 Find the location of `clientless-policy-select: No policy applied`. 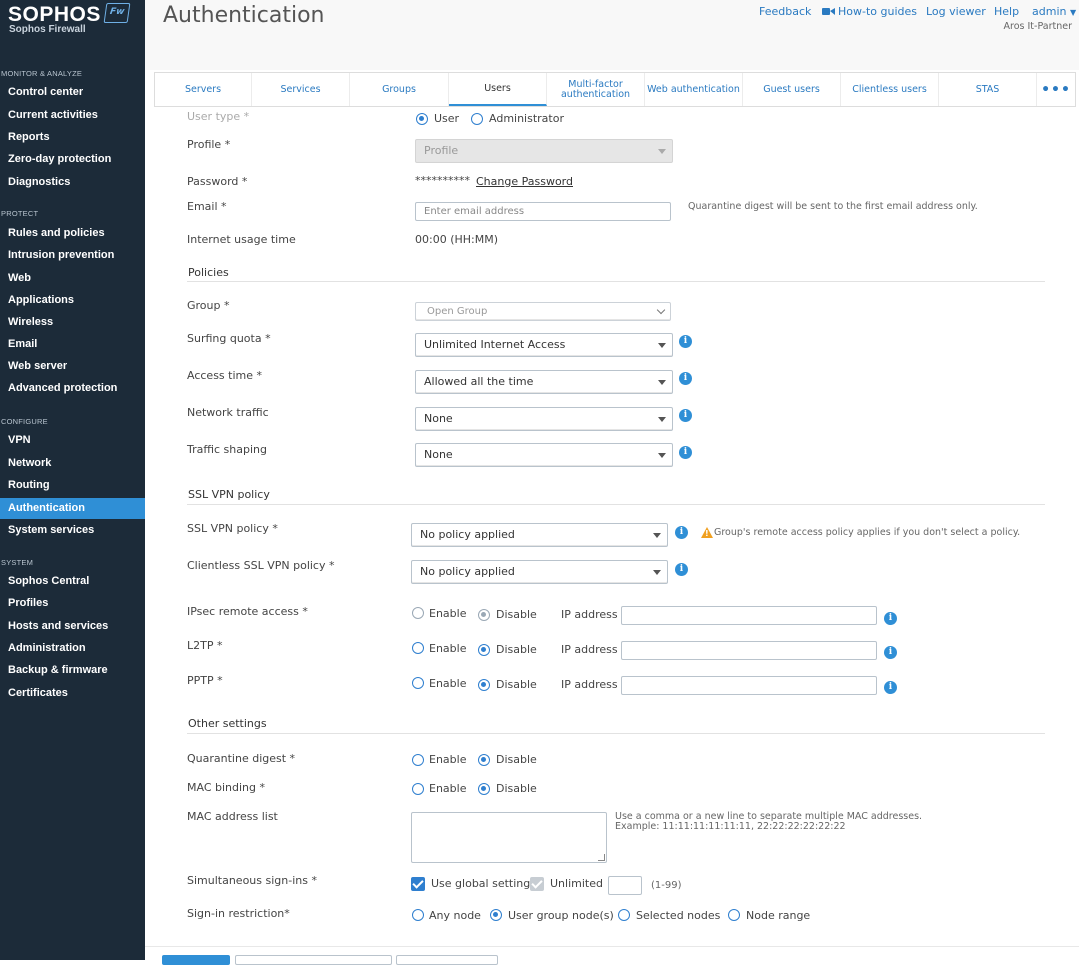

clientless-policy-select: No policy applied is located at coordinates (539, 572).